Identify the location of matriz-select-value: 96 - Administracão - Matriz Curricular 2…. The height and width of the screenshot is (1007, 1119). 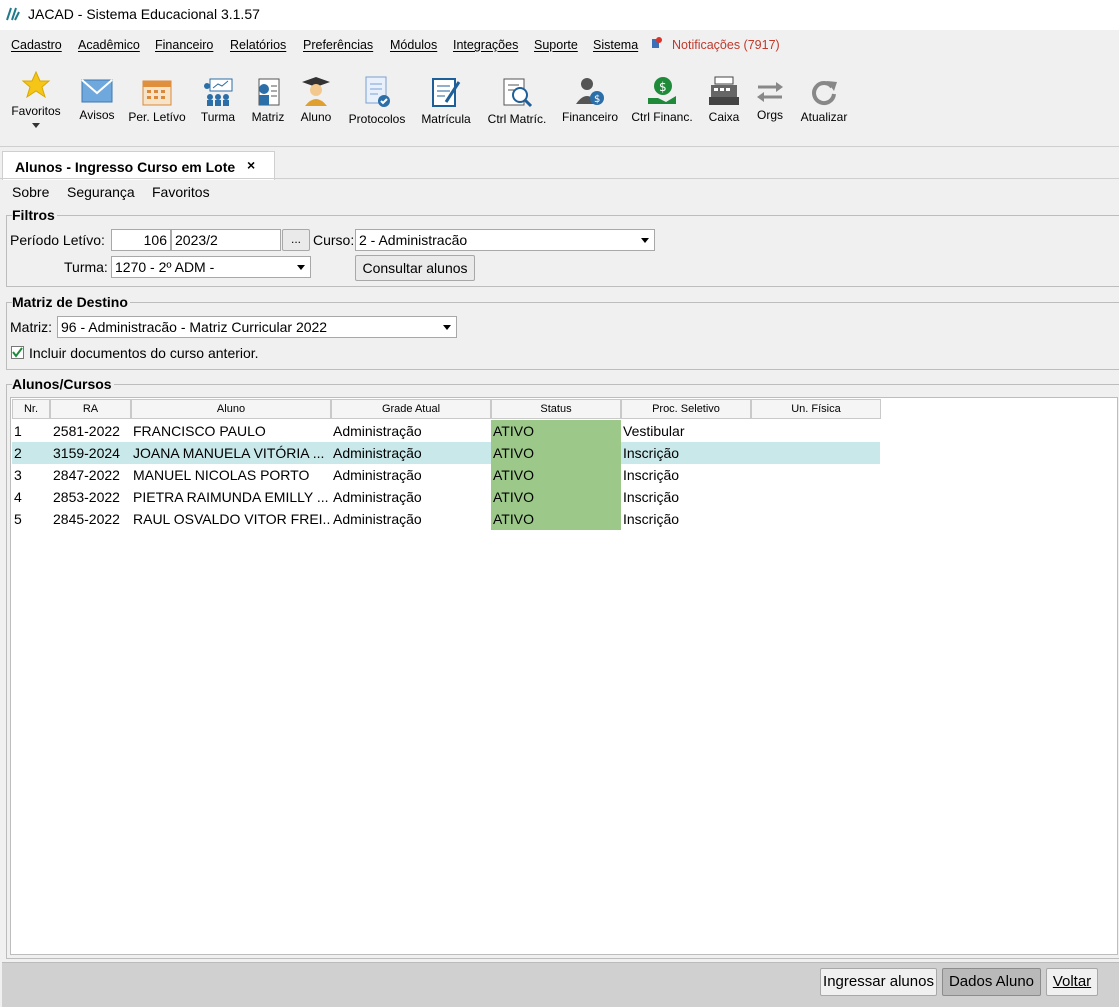
(194, 327).